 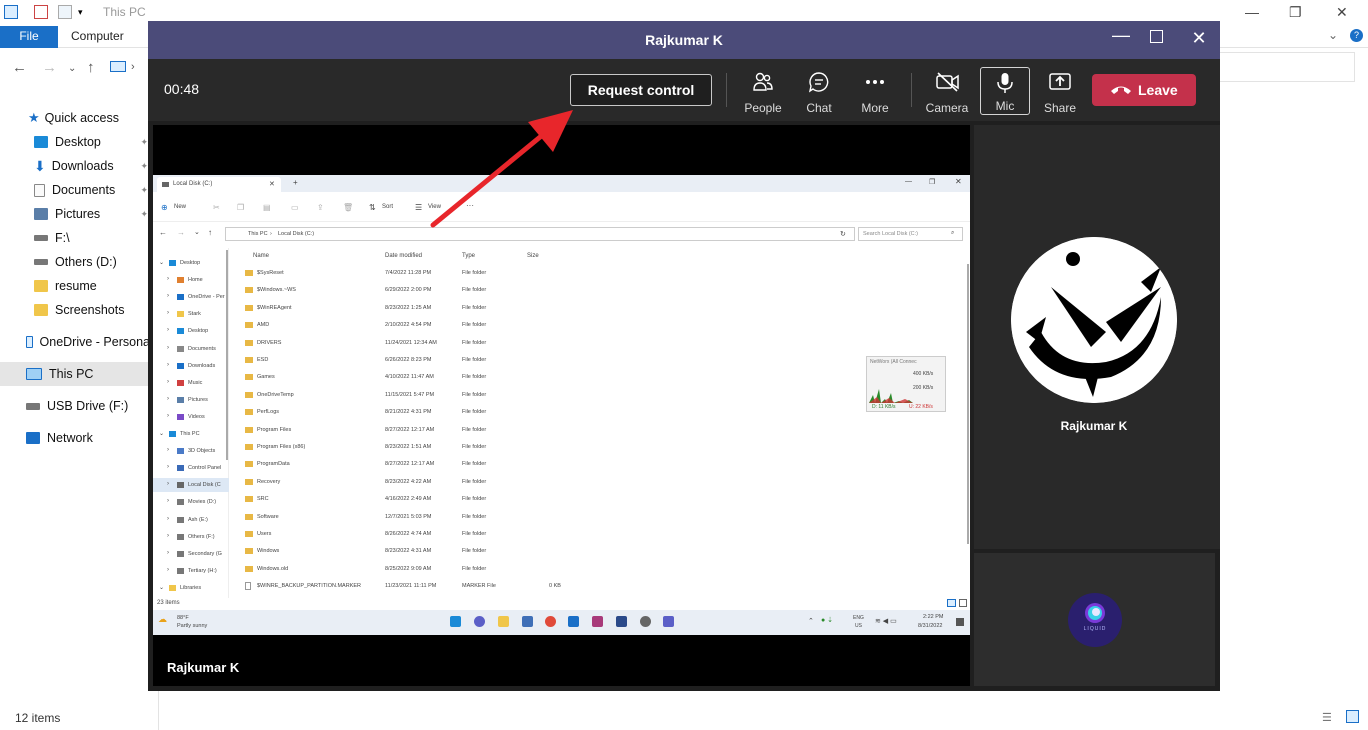 I want to click on ss-path-this-pc: This PC, so click(x=258, y=234).